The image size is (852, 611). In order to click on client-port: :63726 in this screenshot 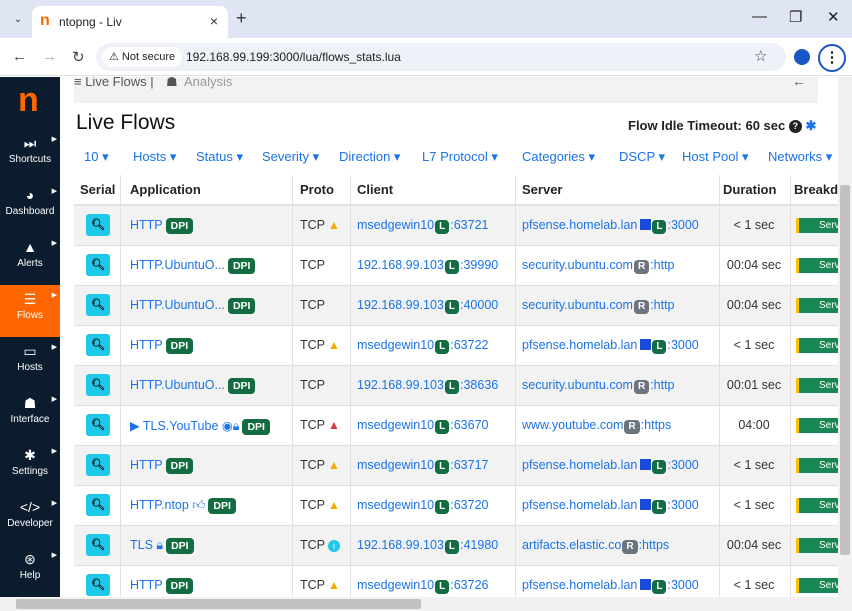, I will do `click(469, 585)`.